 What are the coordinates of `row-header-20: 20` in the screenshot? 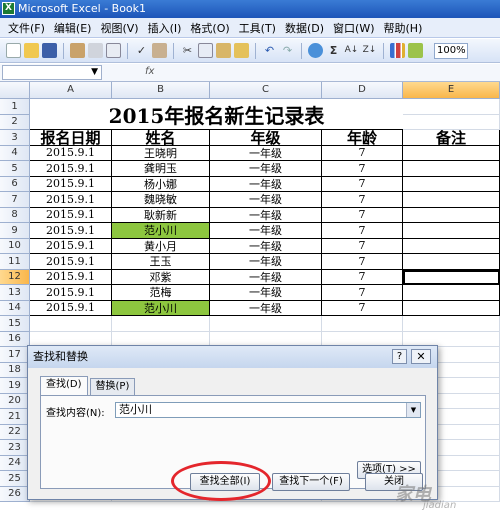 It's located at (15, 401).